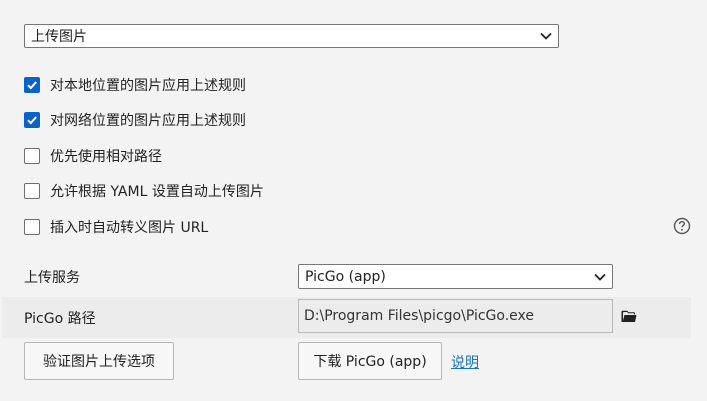 This screenshot has width=707, height=401. Describe the element at coordinates (129, 228) in the screenshot. I see `checkbox-label-escape-url: 插入时自动转义图片 URL` at that location.